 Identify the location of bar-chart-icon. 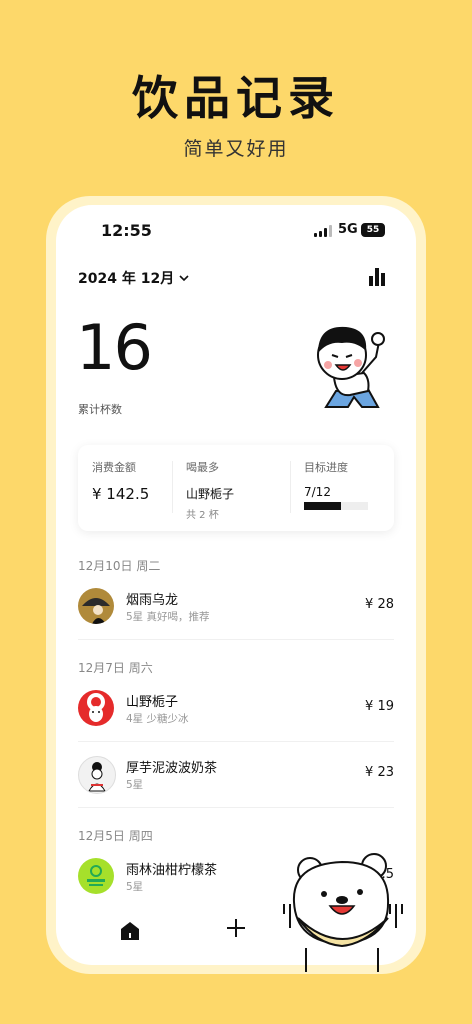
(378, 277).